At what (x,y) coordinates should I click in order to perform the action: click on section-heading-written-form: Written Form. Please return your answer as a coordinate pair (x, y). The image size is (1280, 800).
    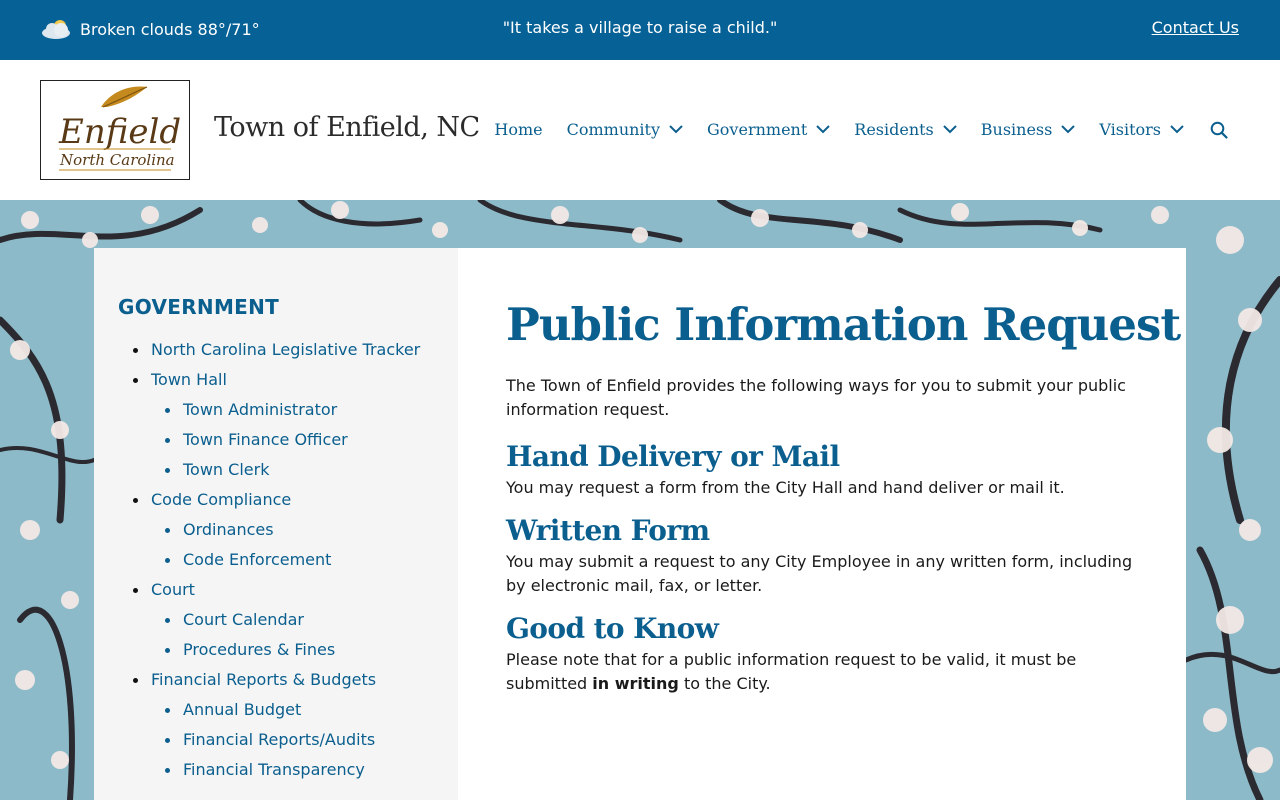
    Looking at the image, I should click on (608, 530).